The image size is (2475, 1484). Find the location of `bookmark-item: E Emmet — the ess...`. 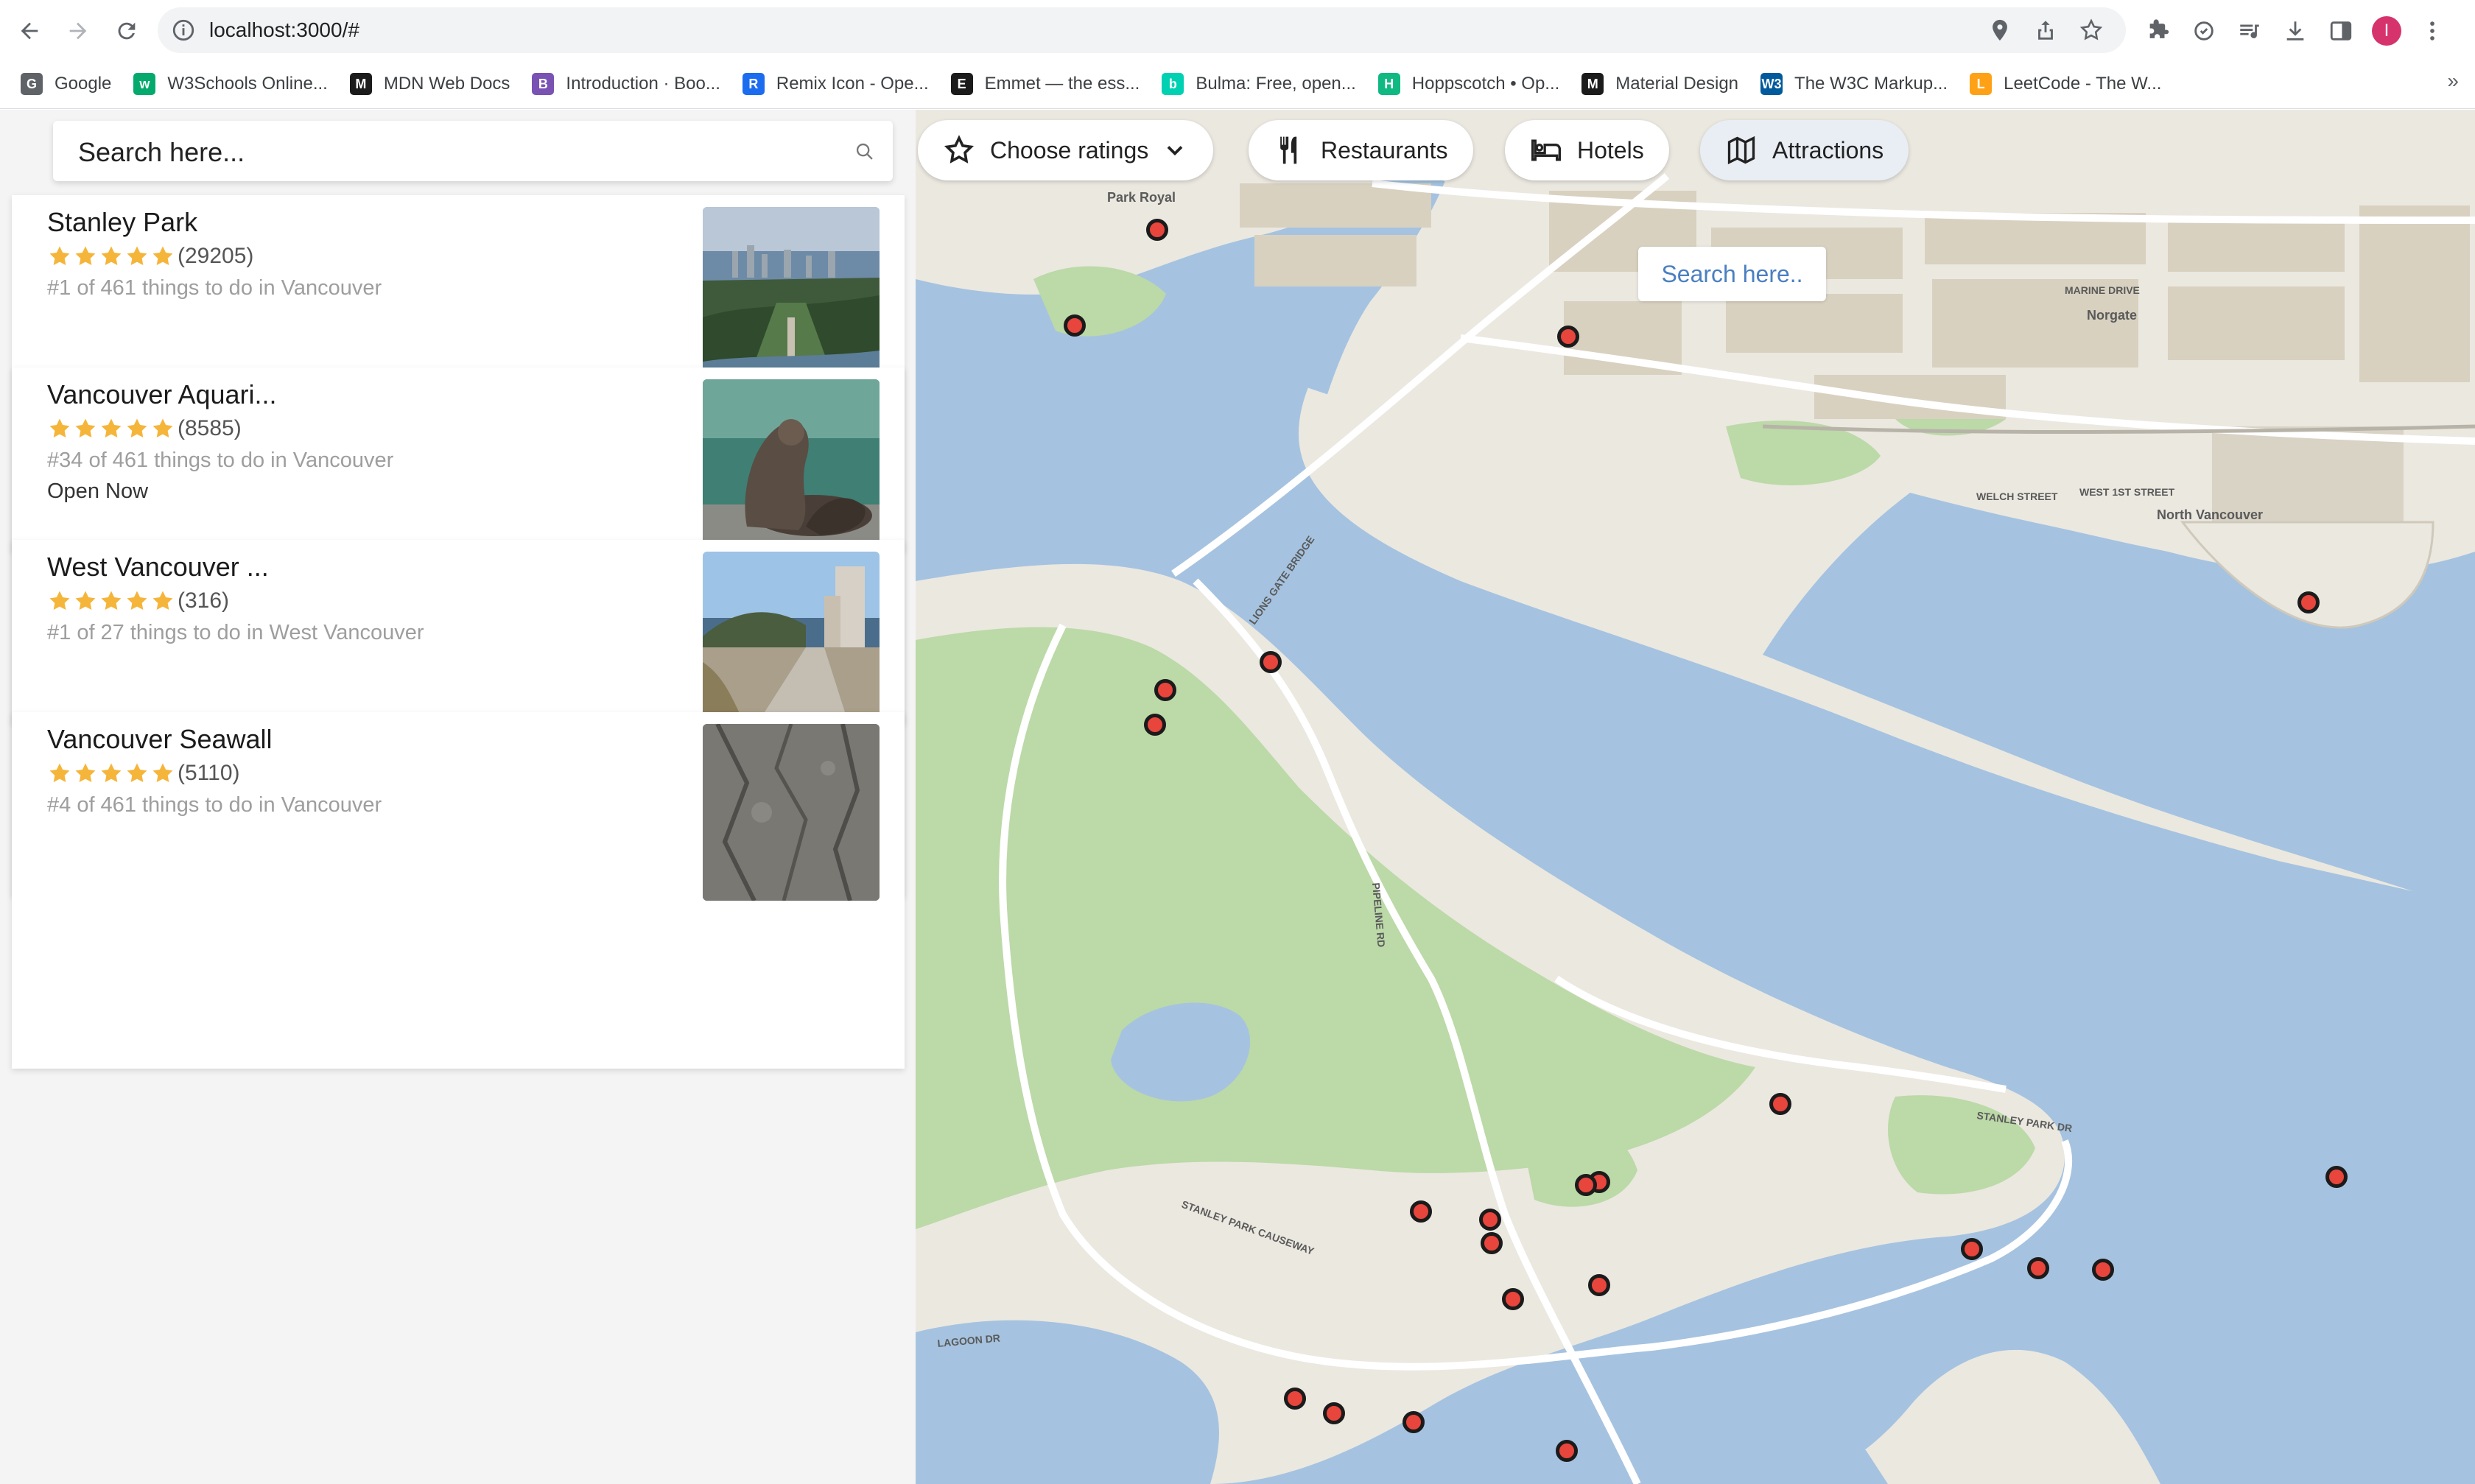

bookmark-item: E Emmet — the ess... is located at coordinates (1045, 84).